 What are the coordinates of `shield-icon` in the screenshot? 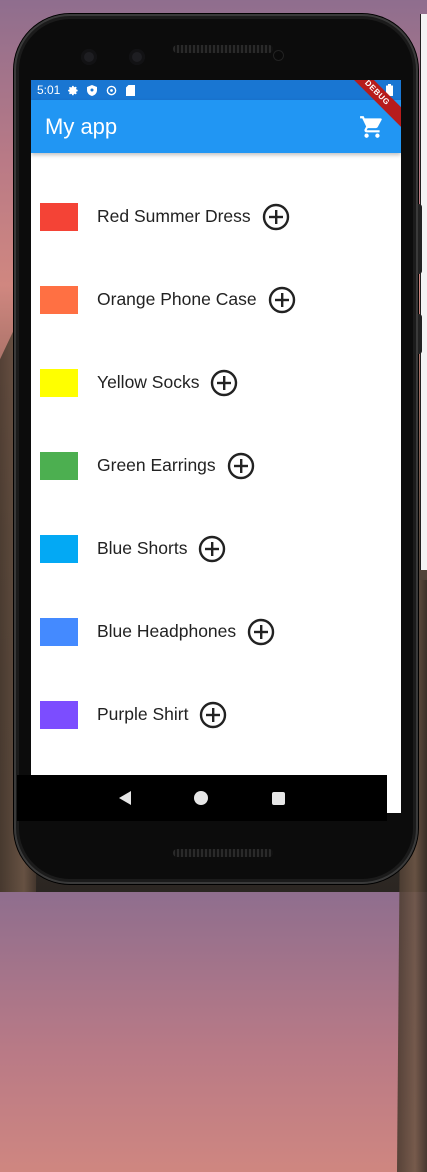 It's located at (92, 90).